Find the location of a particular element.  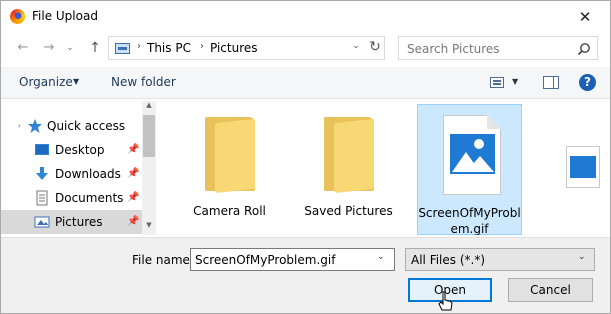

file-name-label: File name: is located at coordinates (163, 260).